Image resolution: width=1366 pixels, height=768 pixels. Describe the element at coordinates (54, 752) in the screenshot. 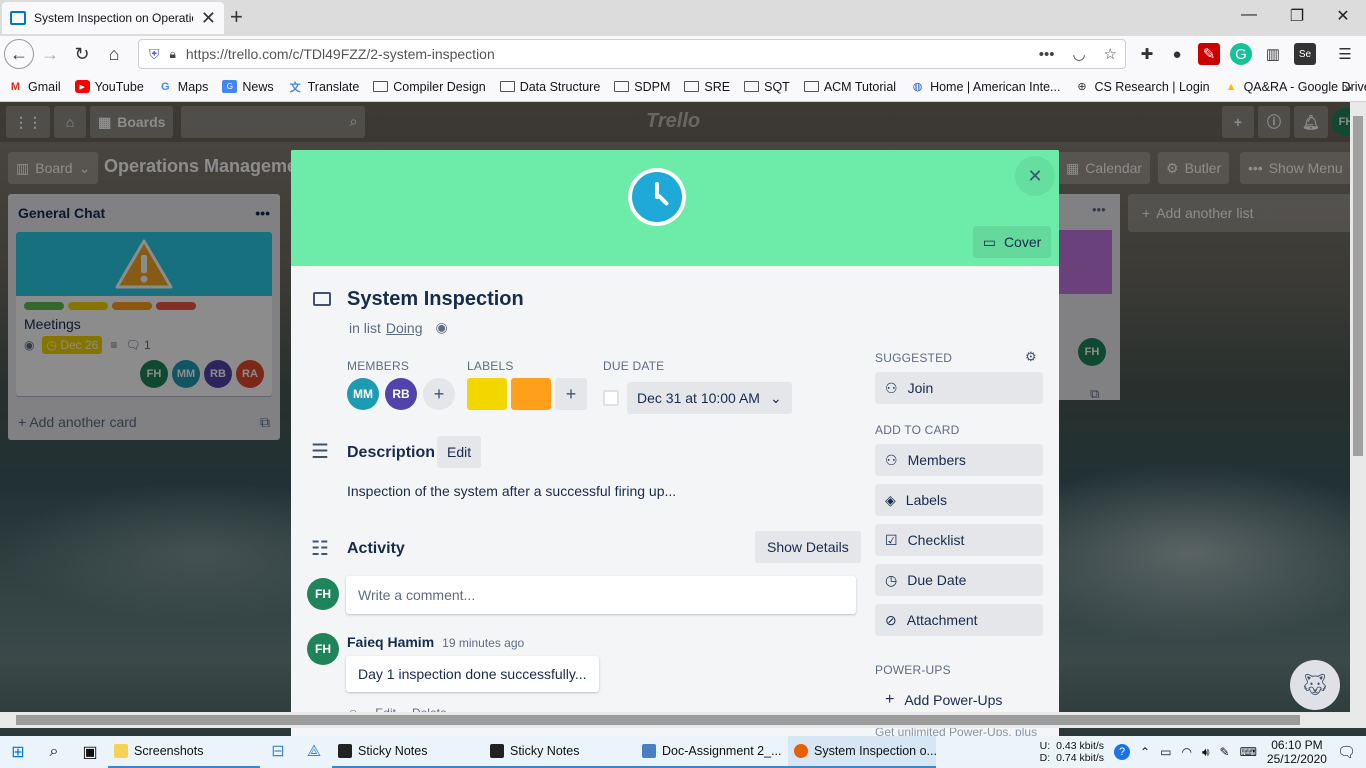

I see `search-icon: ⌕` at that location.